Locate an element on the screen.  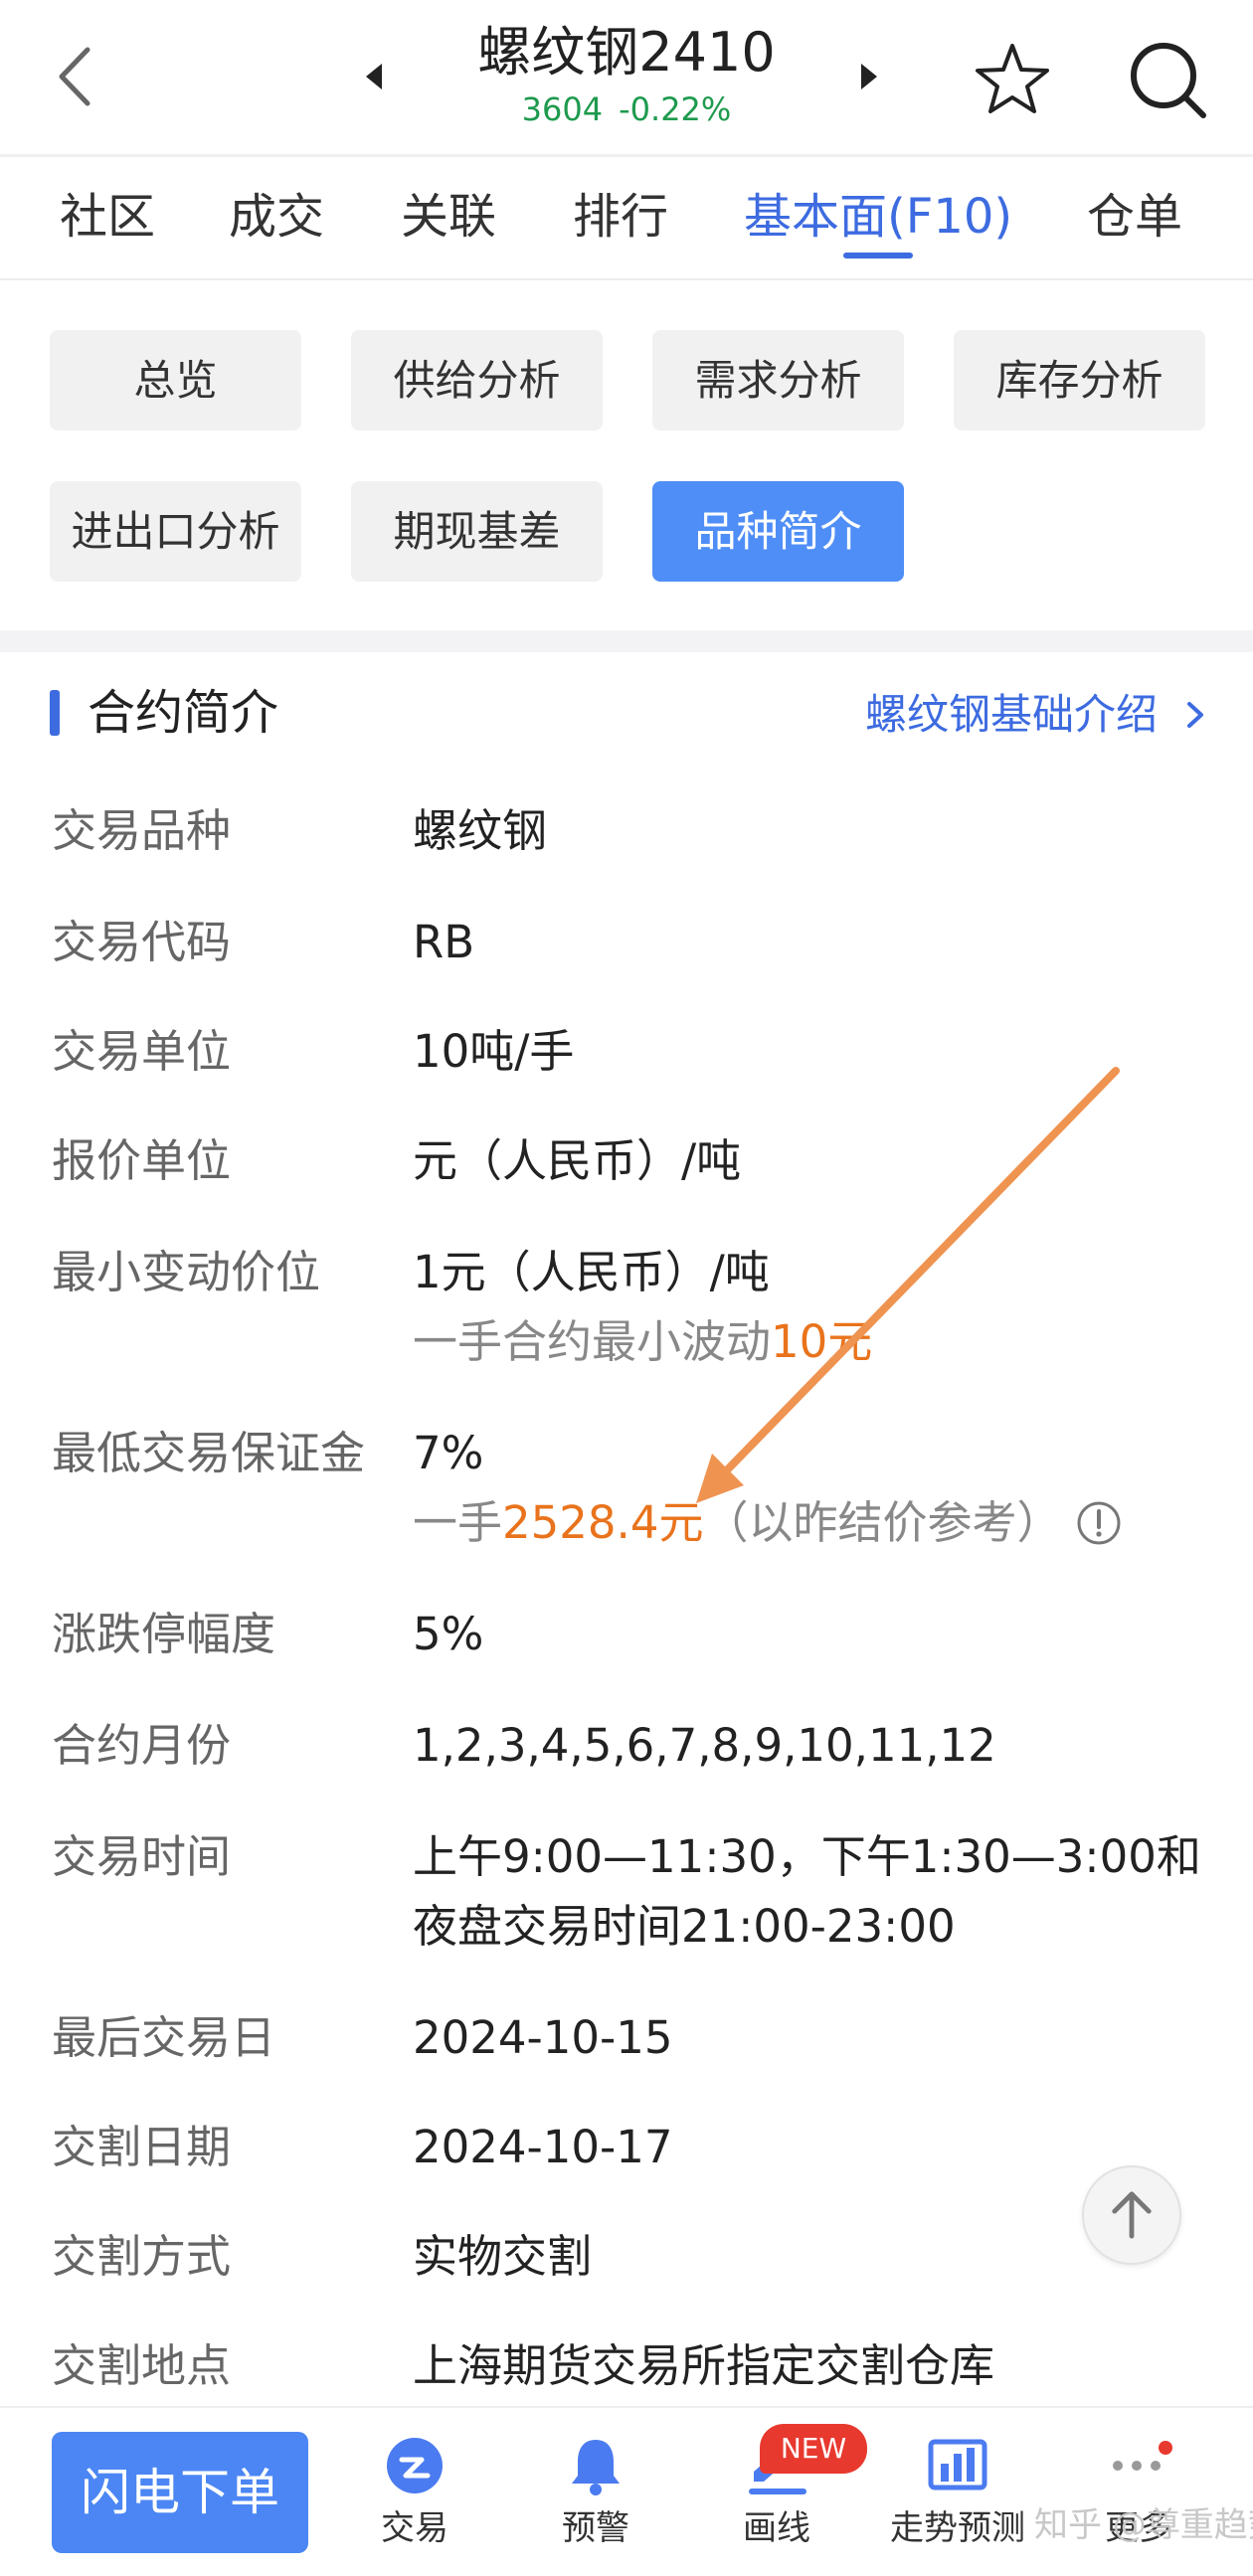
row-value-night-hours: 夜盘交易时间21:00-23:00 is located at coordinates (685, 1926).